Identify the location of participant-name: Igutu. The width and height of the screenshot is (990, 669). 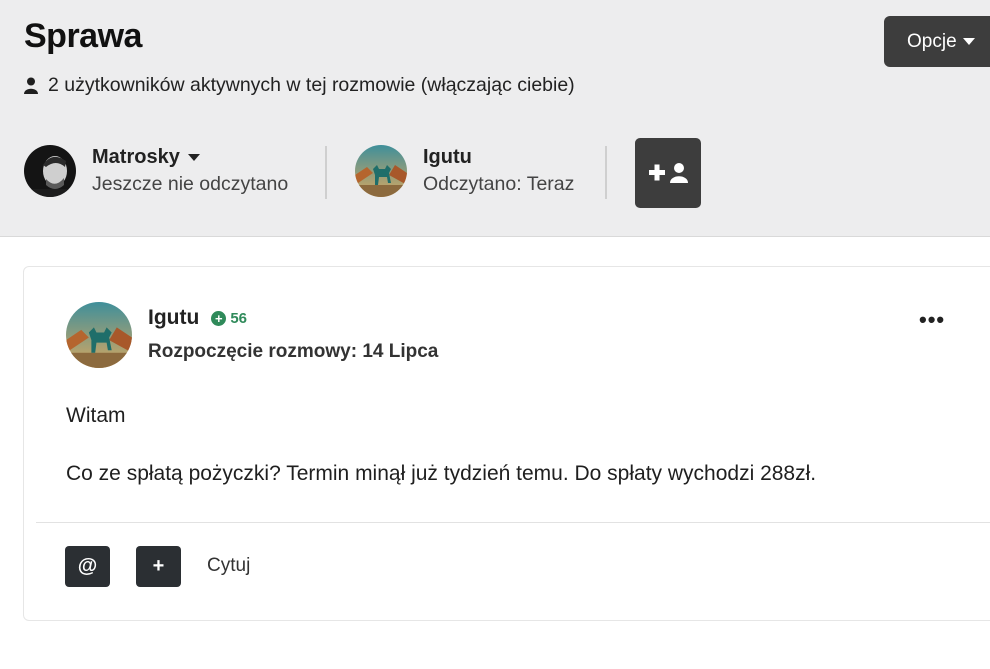
(447, 157).